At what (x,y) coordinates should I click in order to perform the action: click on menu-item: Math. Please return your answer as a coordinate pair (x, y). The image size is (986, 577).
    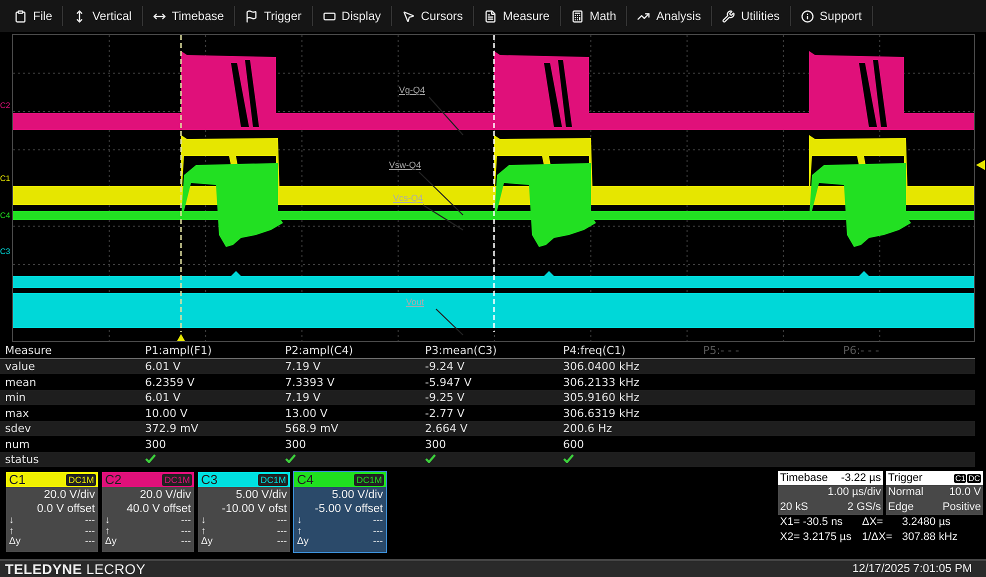
    Looking at the image, I should click on (594, 16).